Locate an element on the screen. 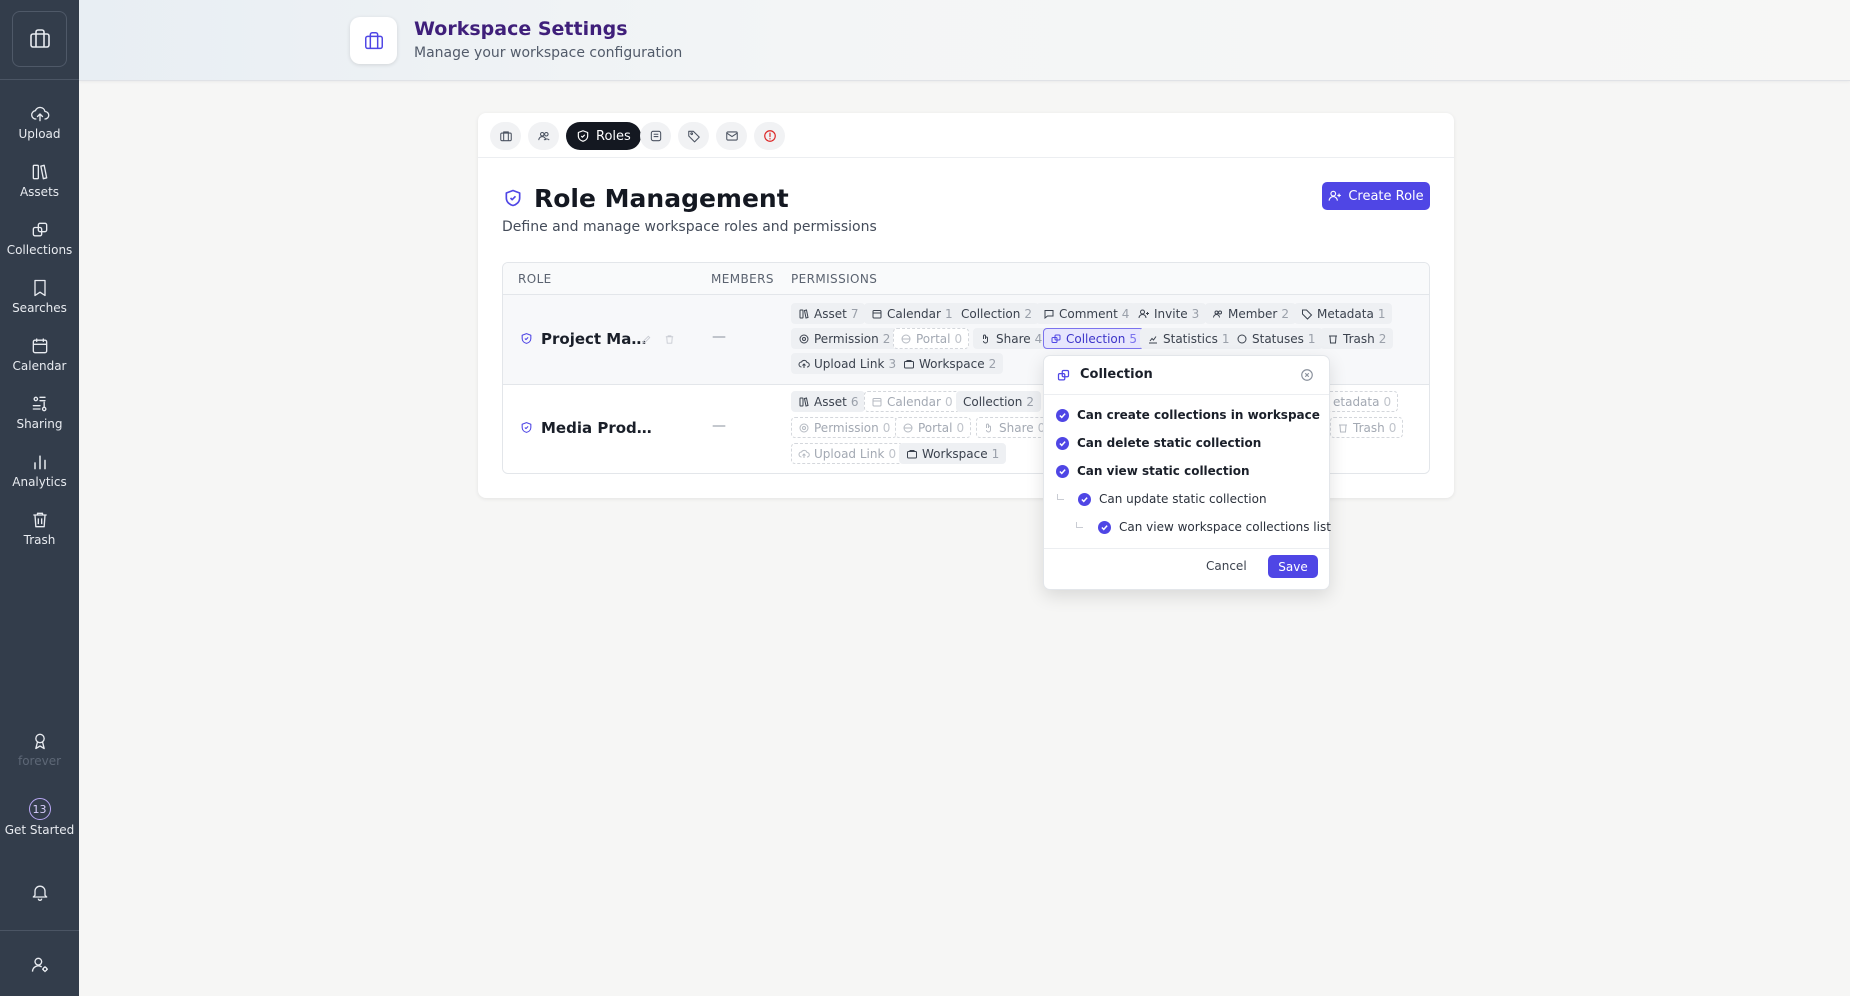 The height and width of the screenshot is (996, 1850). permission-chip-statistics: Statistics 1 is located at coordinates (1188, 338).